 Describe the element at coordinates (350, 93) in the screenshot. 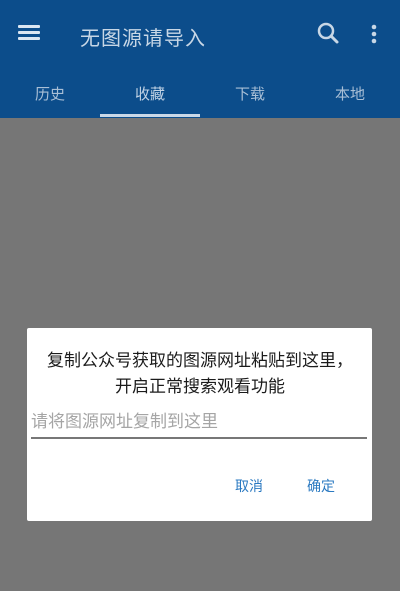

I see `tab-local: 本地` at that location.